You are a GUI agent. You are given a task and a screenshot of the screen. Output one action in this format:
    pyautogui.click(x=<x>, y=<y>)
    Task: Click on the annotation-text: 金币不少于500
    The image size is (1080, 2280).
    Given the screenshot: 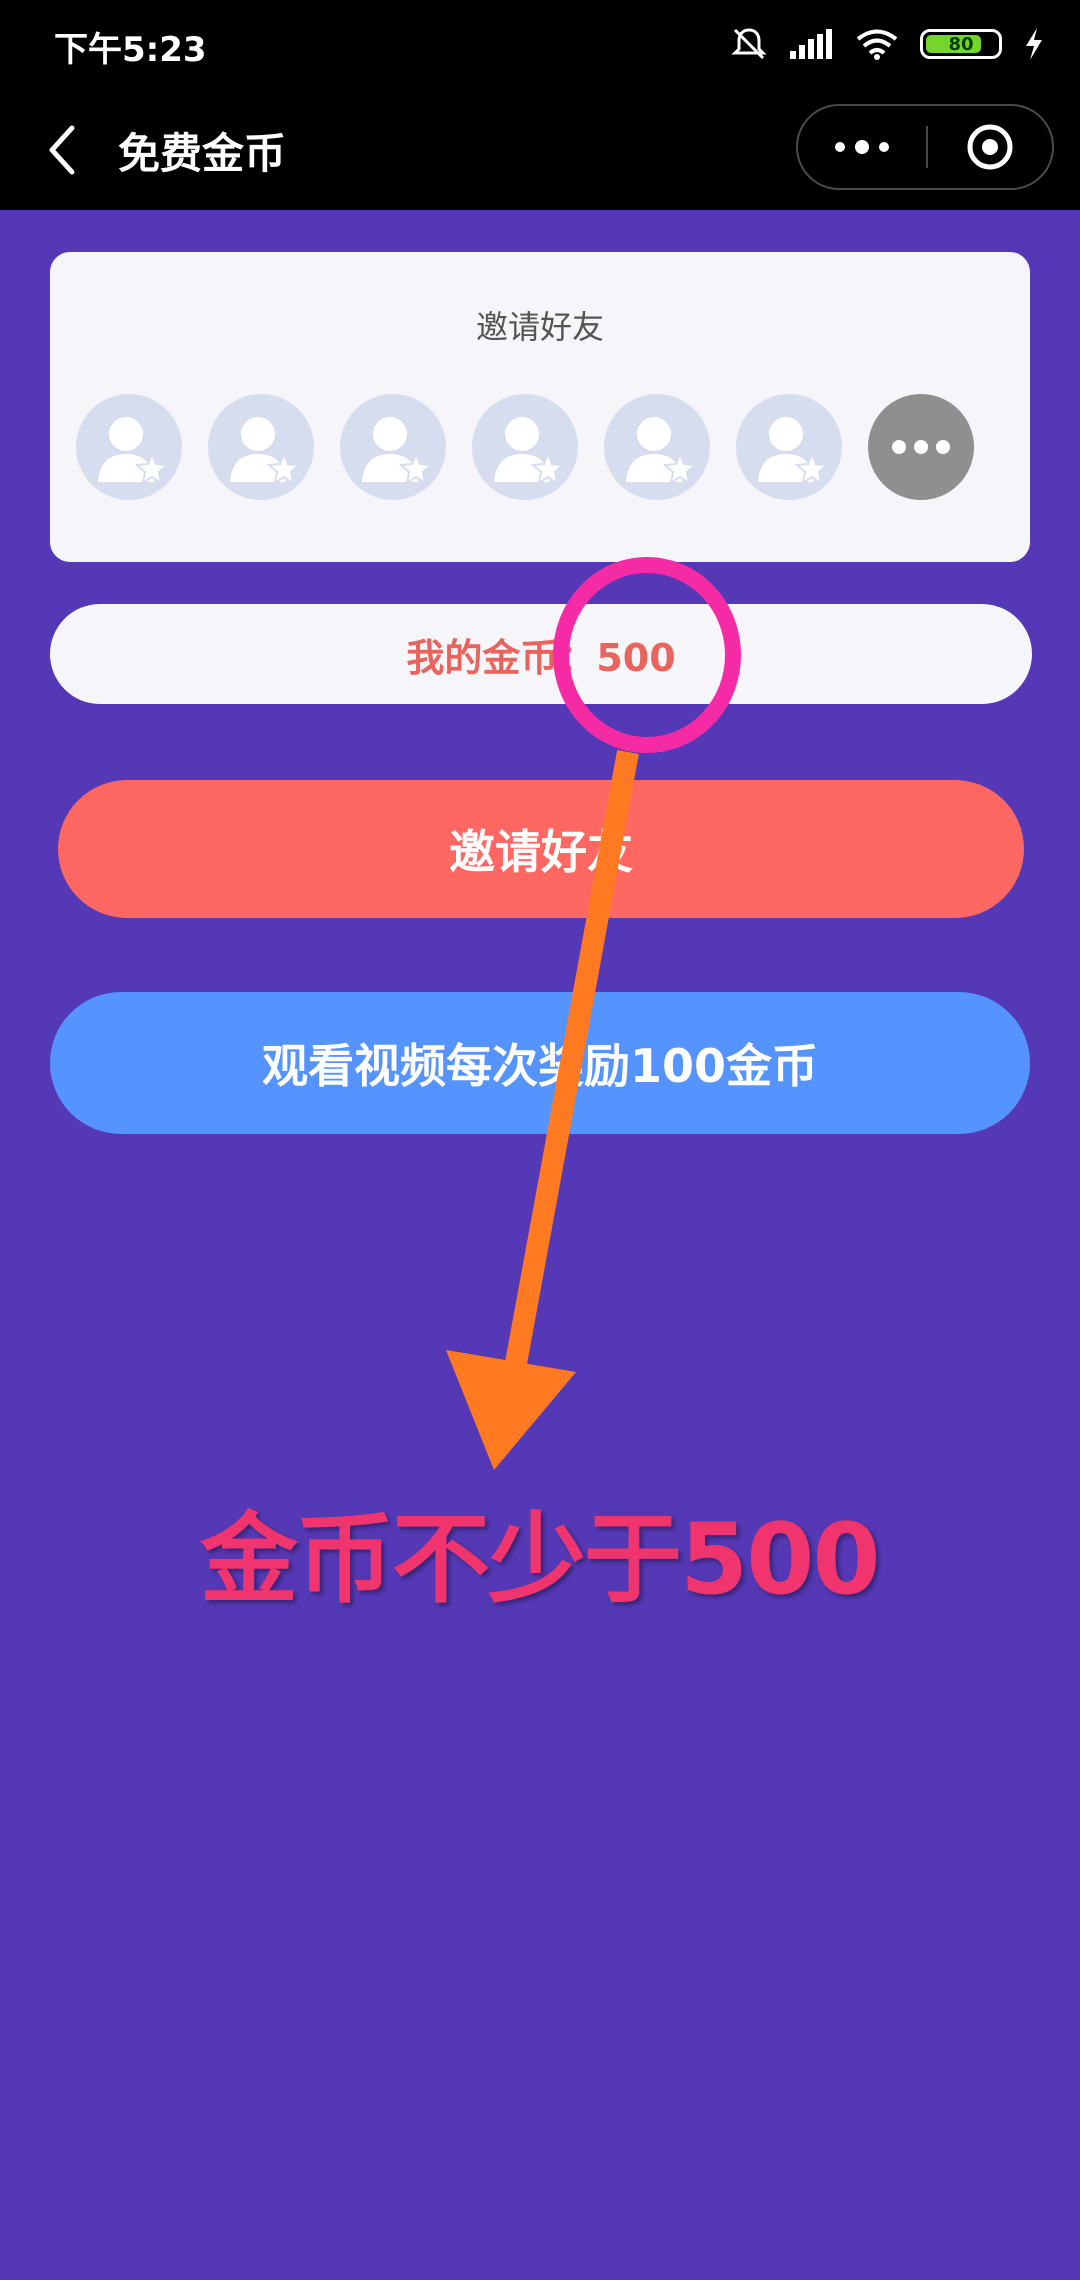 What is the action you would take?
    pyautogui.click(x=540, y=1560)
    